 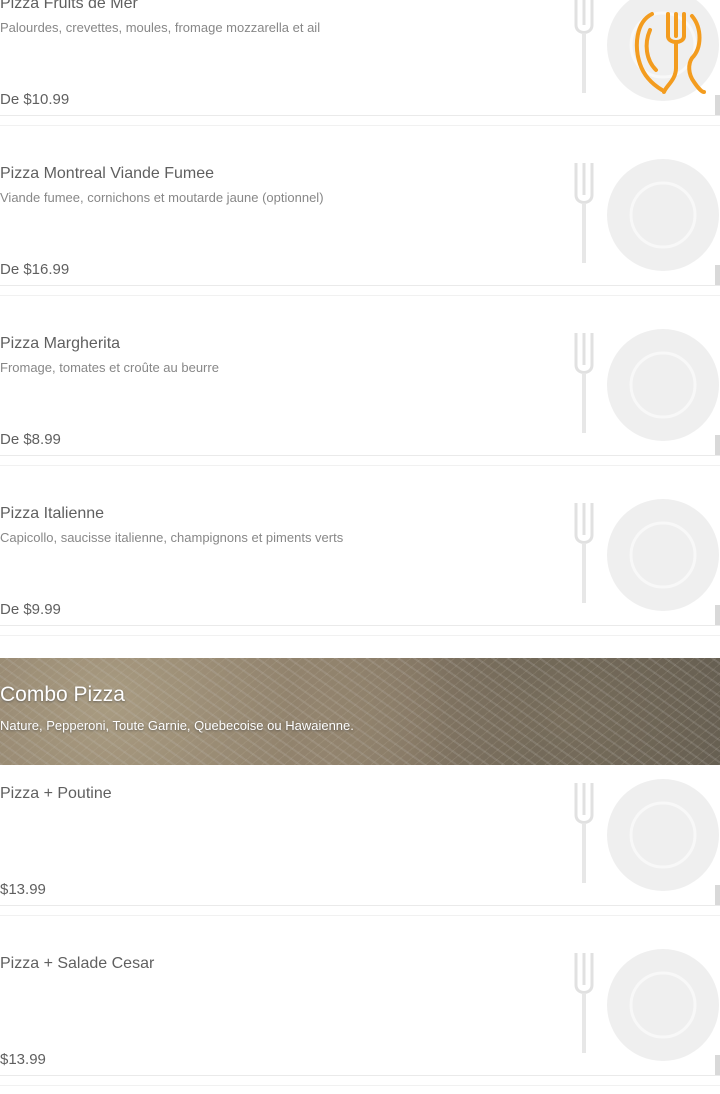 What do you see at coordinates (62, 694) in the screenshot?
I see `category-title: Combo Pizza` at bounding box center [62, 694].